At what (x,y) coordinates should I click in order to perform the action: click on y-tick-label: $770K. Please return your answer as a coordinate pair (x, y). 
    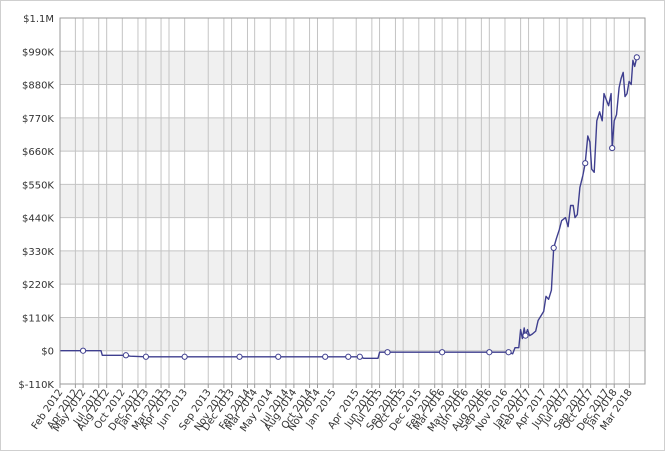
    Looking at the image, I should click on (38, 119).